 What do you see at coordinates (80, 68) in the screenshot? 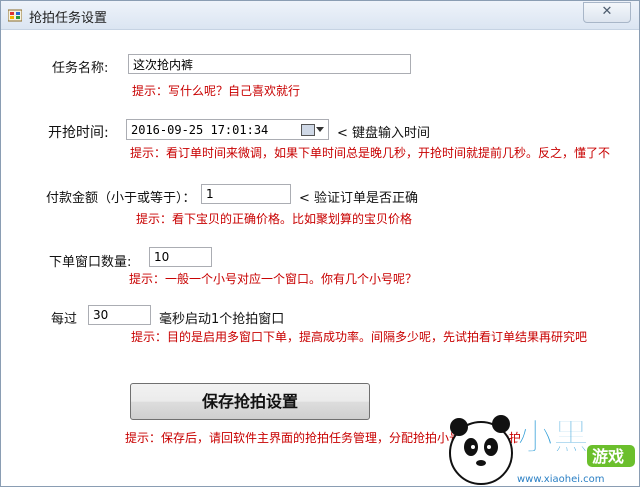
I see `task-name-label: 任务名称:` at bounding box center [80, 68].